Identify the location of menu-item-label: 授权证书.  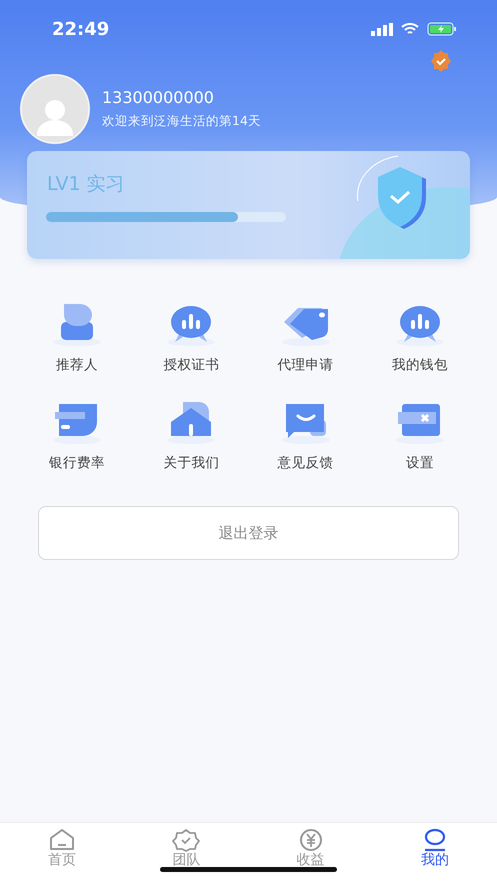
(191, 365).